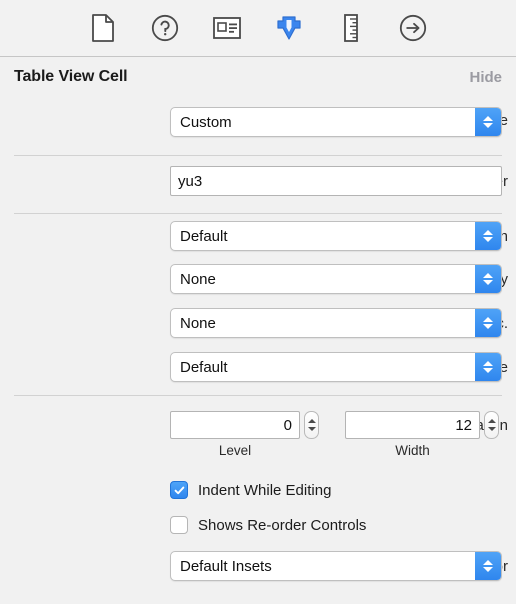 The image size is (516, 604). I want to click on indentation-width-stepper-buttons, so click(491, 425).